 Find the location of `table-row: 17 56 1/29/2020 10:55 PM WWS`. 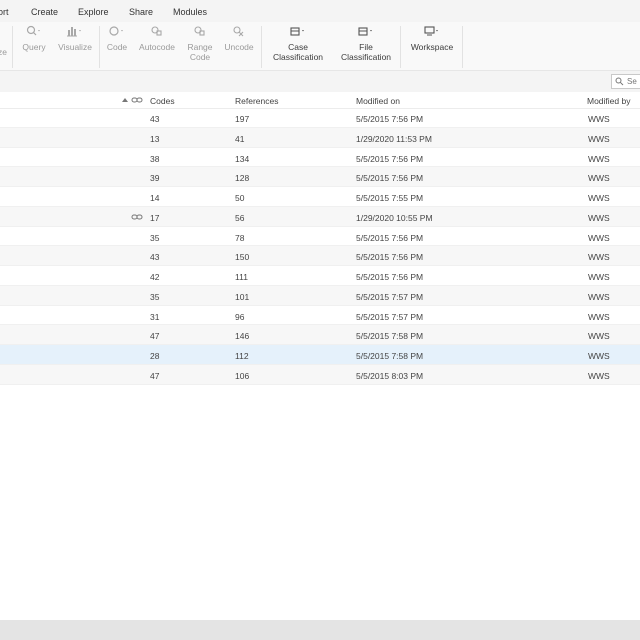

table-row: 17 56 1/29/2020 10:55 PM WWS is located at coordinates (320, 216).